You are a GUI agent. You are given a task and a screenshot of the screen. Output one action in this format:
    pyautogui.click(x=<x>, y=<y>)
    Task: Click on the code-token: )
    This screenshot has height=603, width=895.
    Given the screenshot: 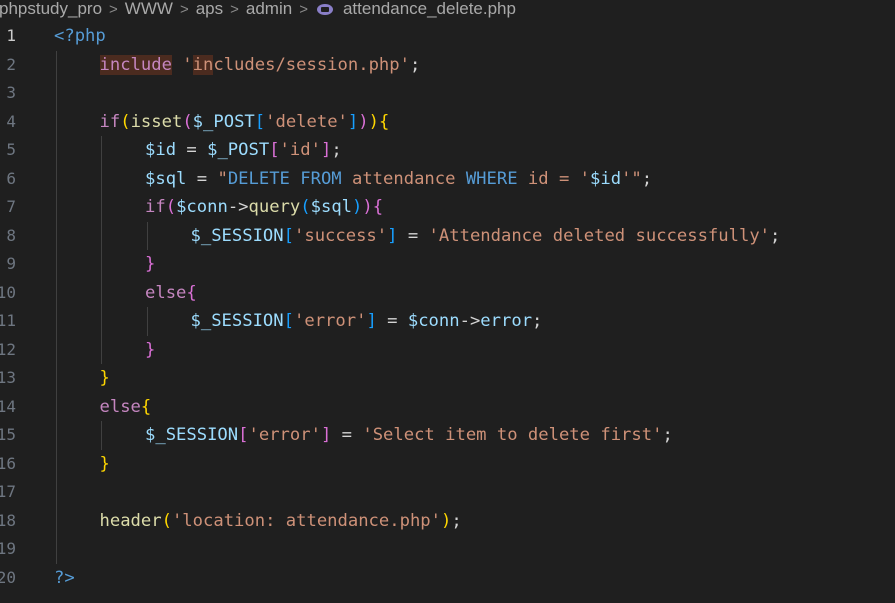 What is the action you would take?
    pyautogui.click(x=363, y=121)
    